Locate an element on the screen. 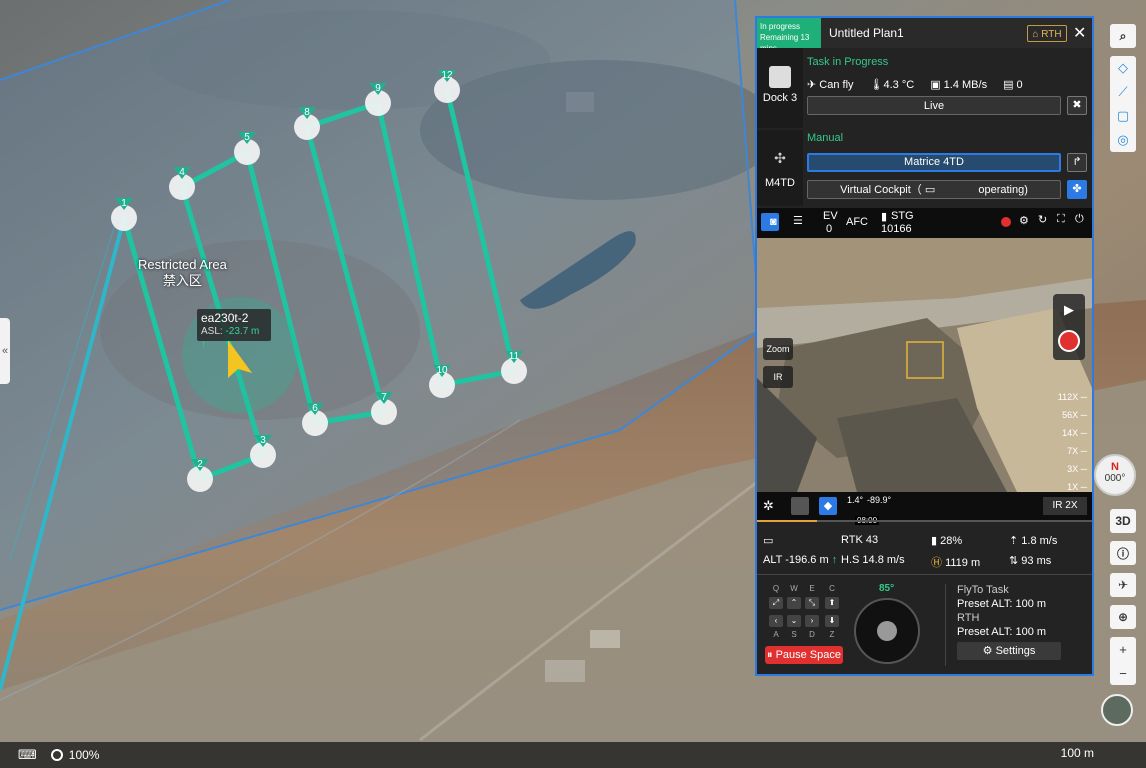 Image resolution: width=1146 pixels, height=768 pixels. pause-button: ⏸ Pause Space is located at coordinates (804, 655).